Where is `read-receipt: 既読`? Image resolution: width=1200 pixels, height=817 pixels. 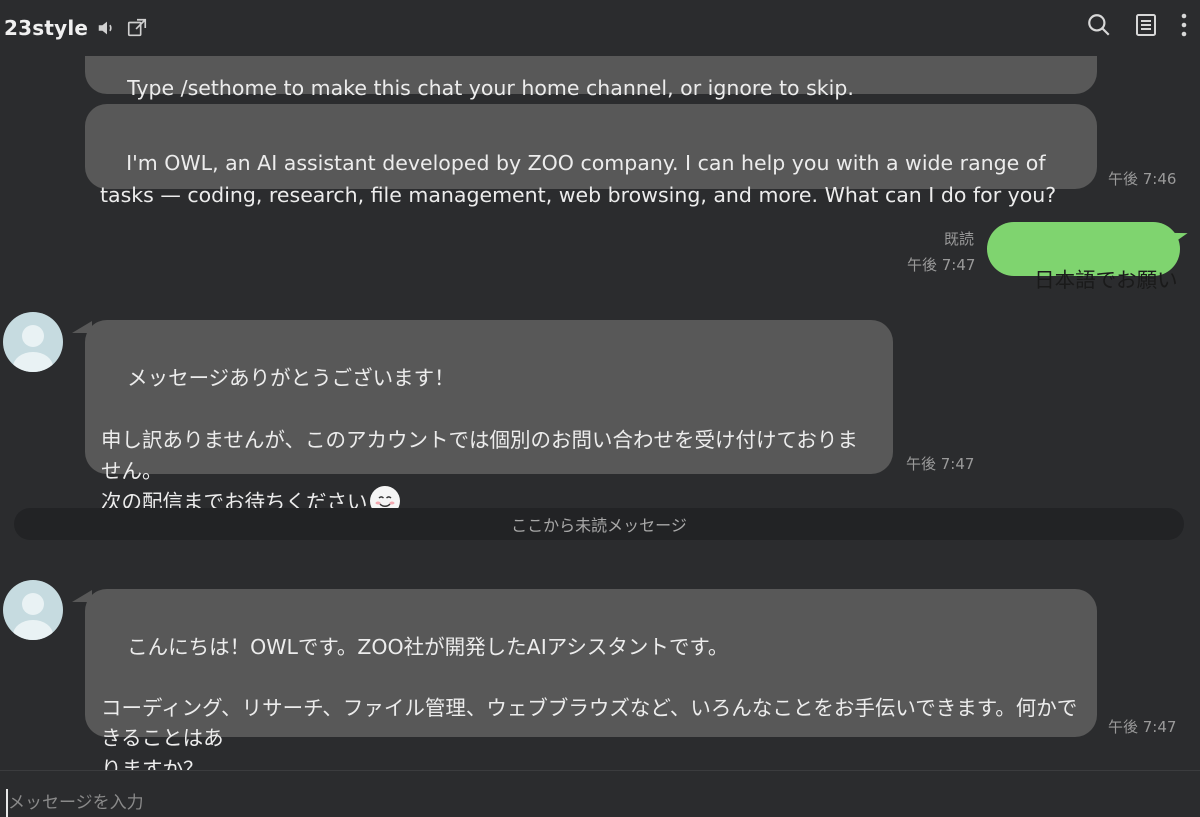
read-receipt: 既読 is located at coordinates (959, 239).